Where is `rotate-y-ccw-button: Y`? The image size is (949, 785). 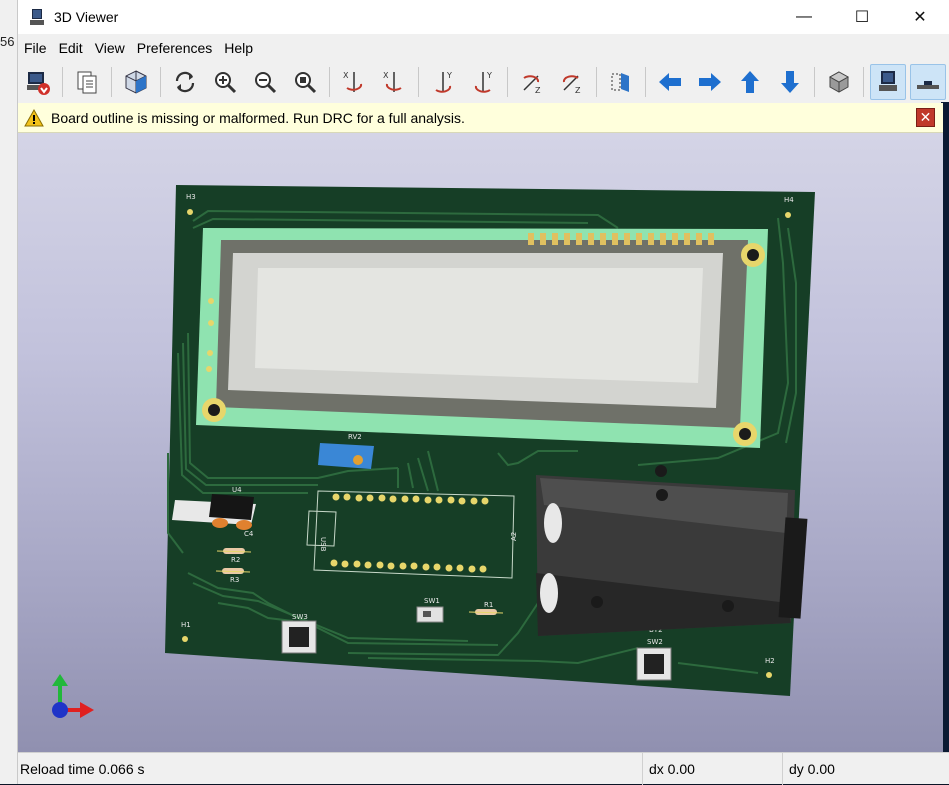
rotate-y-ccw-button: Y is located at coordinates (483, 82).